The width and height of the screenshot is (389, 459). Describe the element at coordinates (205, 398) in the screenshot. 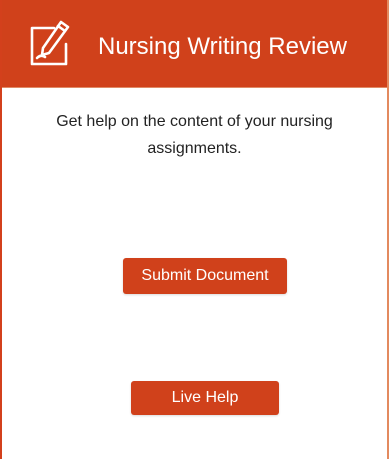

I see `live-help-button: Live Help` at that location.